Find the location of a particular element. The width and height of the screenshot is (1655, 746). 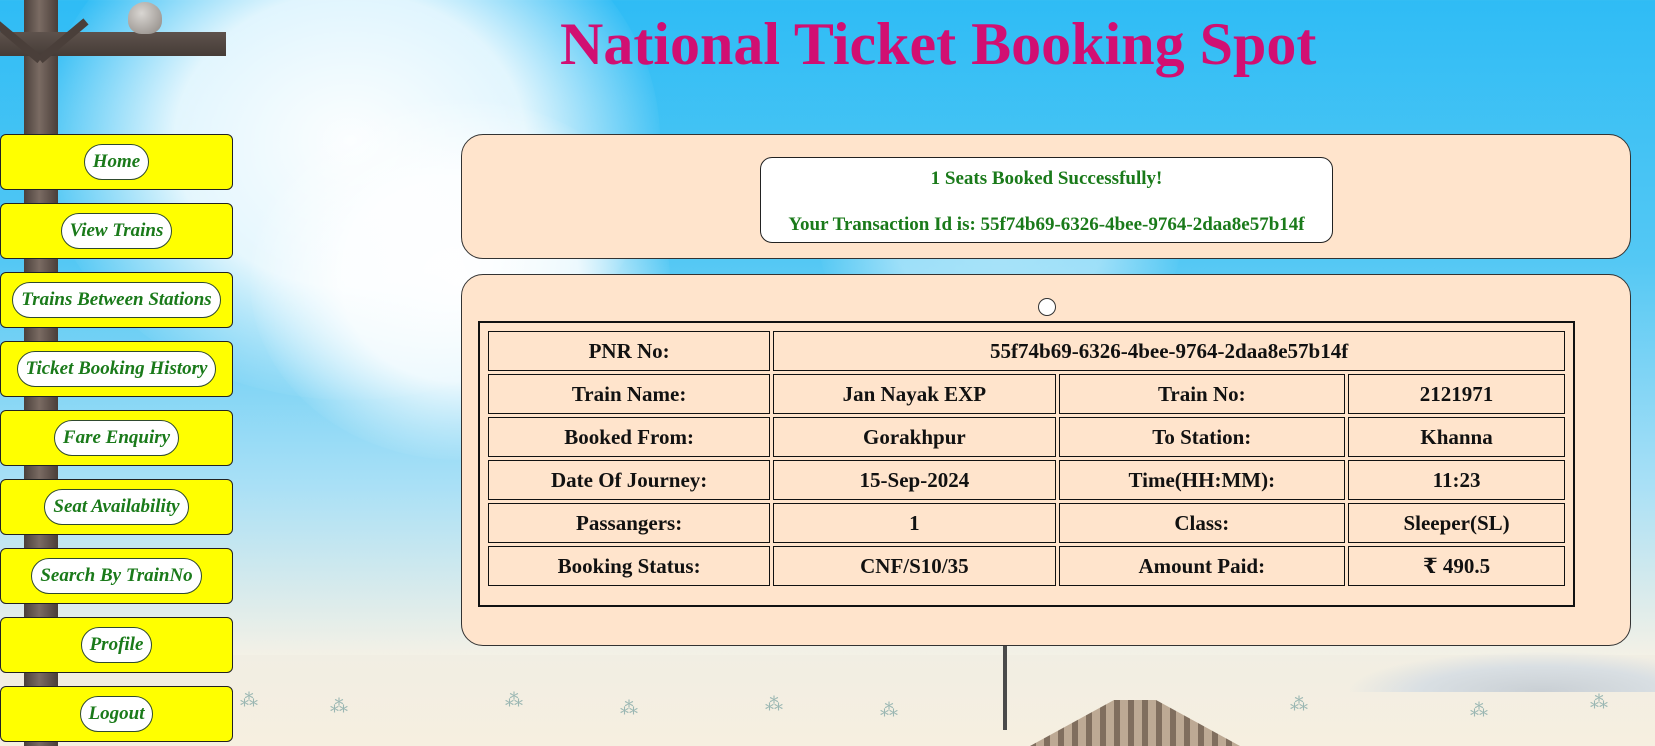

class-label: Class: is located at coordinates (1202, 523).